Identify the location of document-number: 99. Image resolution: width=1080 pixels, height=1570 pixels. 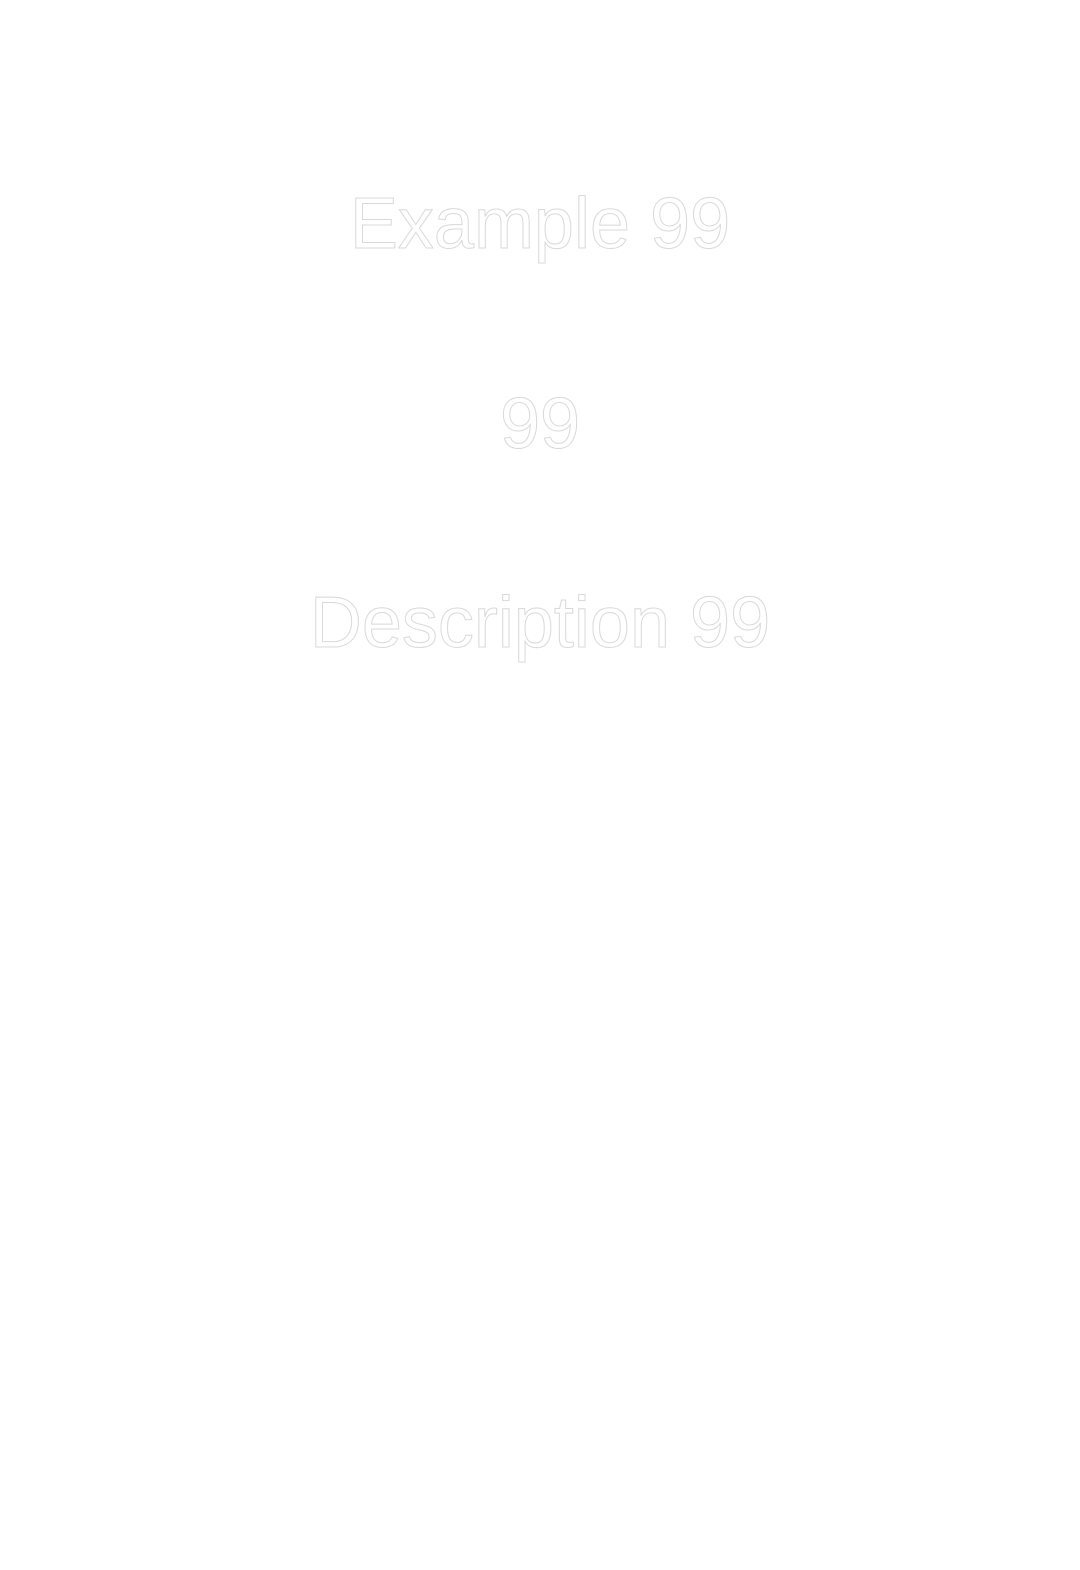
(540, 424).